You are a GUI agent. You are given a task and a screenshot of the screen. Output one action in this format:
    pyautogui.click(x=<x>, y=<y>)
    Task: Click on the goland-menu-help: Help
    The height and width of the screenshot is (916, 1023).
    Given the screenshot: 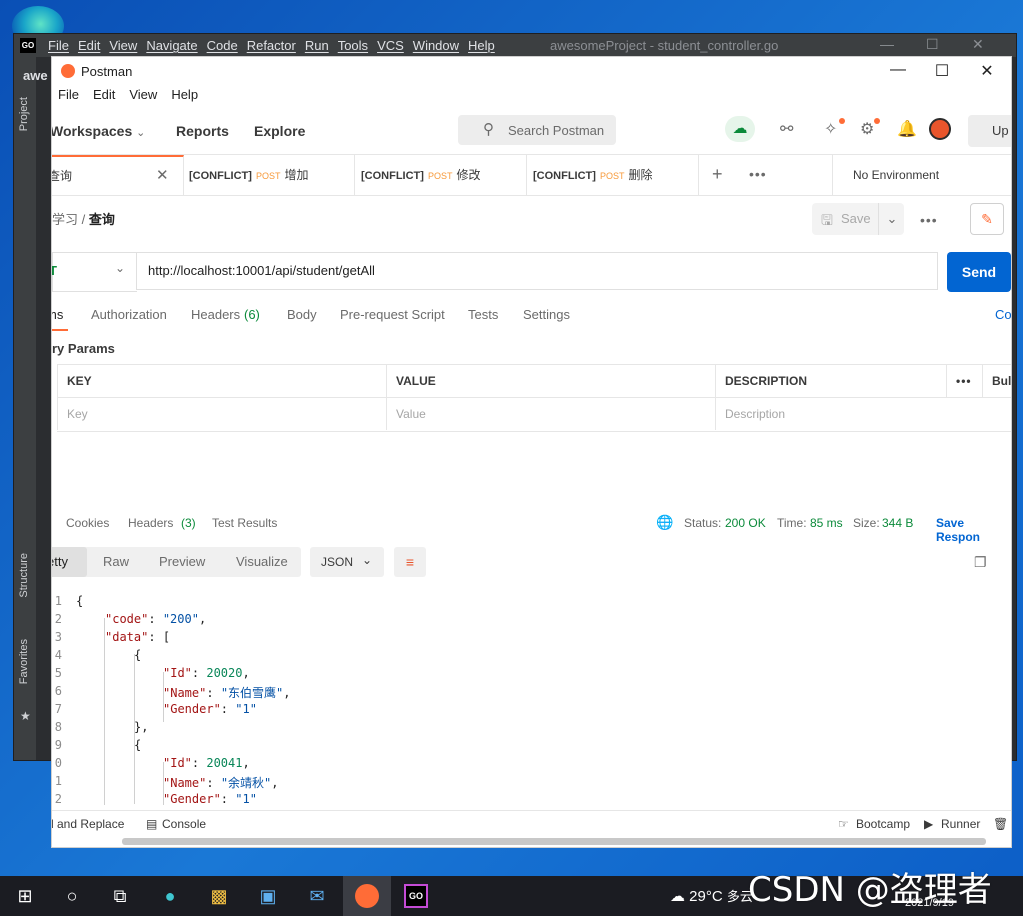 What is the action you would take?
    pyautogui.click(x=481, y=45)
    